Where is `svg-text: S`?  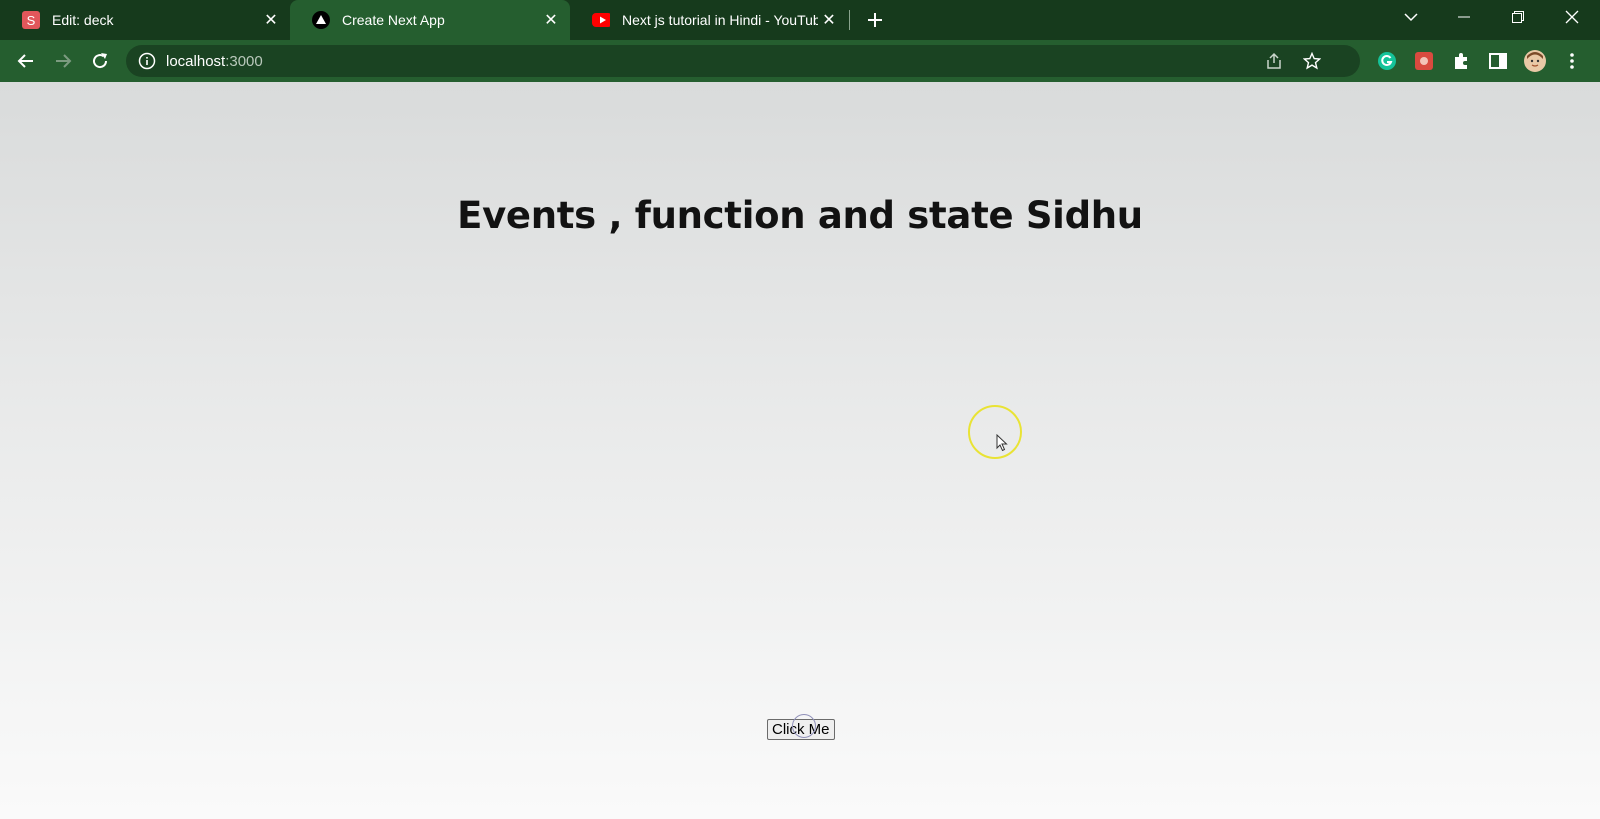 svg-text: S is located at coordinates (31, 20).